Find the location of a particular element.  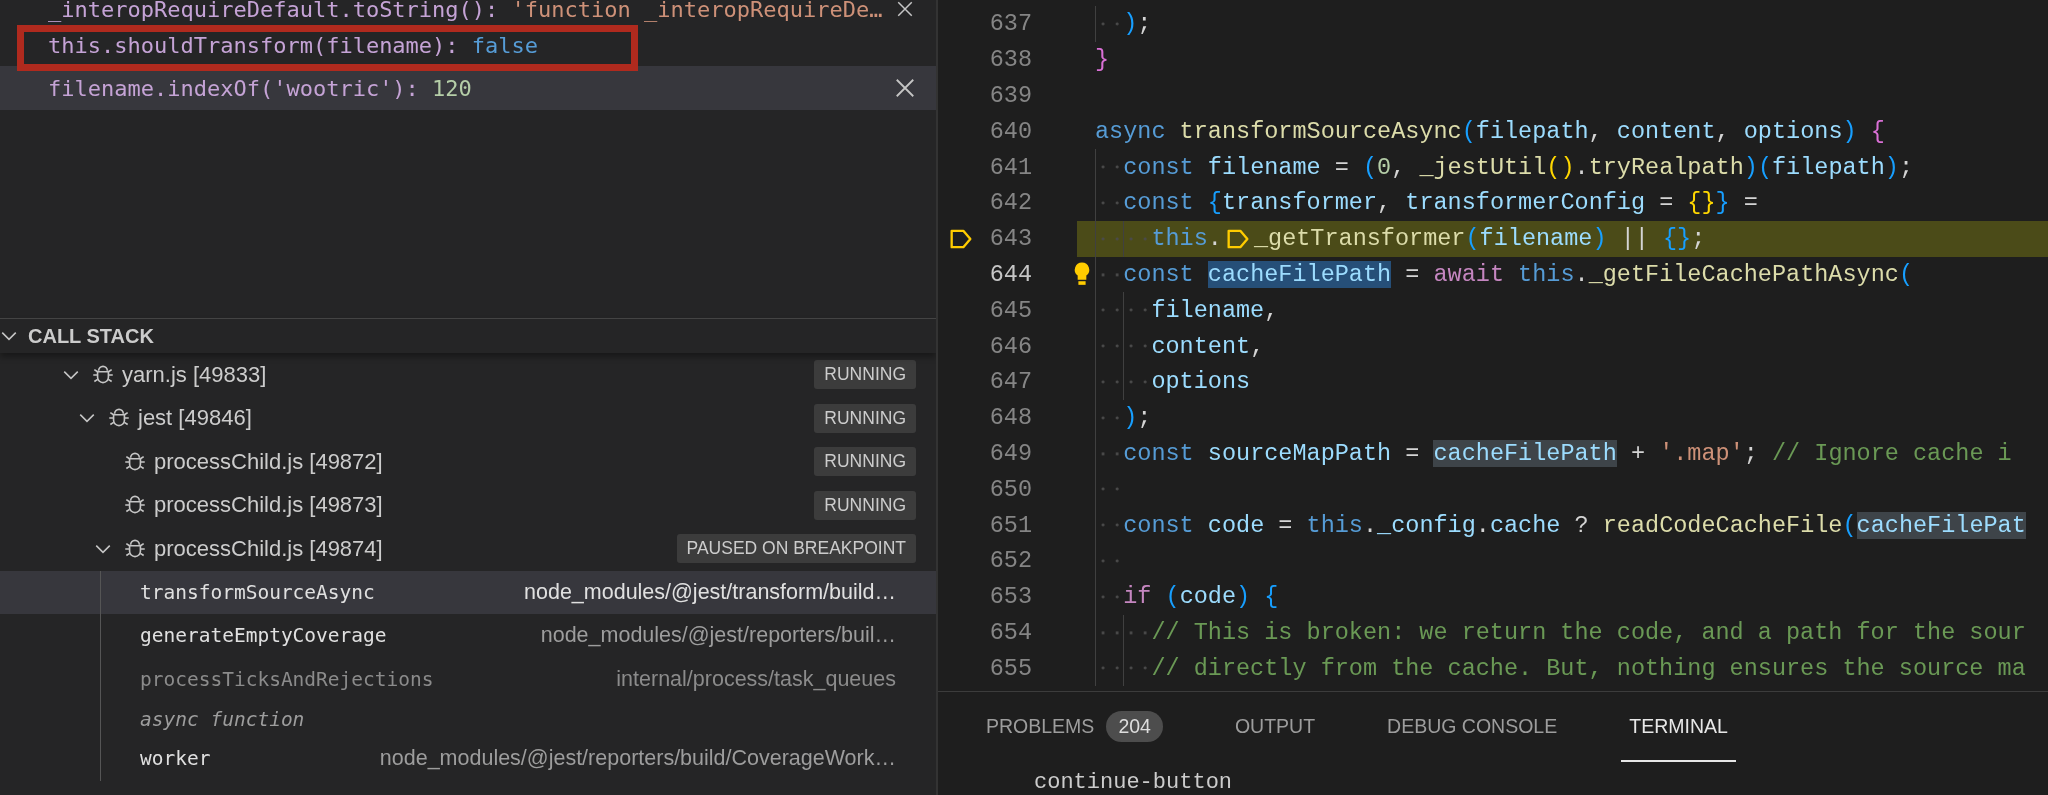

code-punctuation: || is located at coordinates (1634, 239).